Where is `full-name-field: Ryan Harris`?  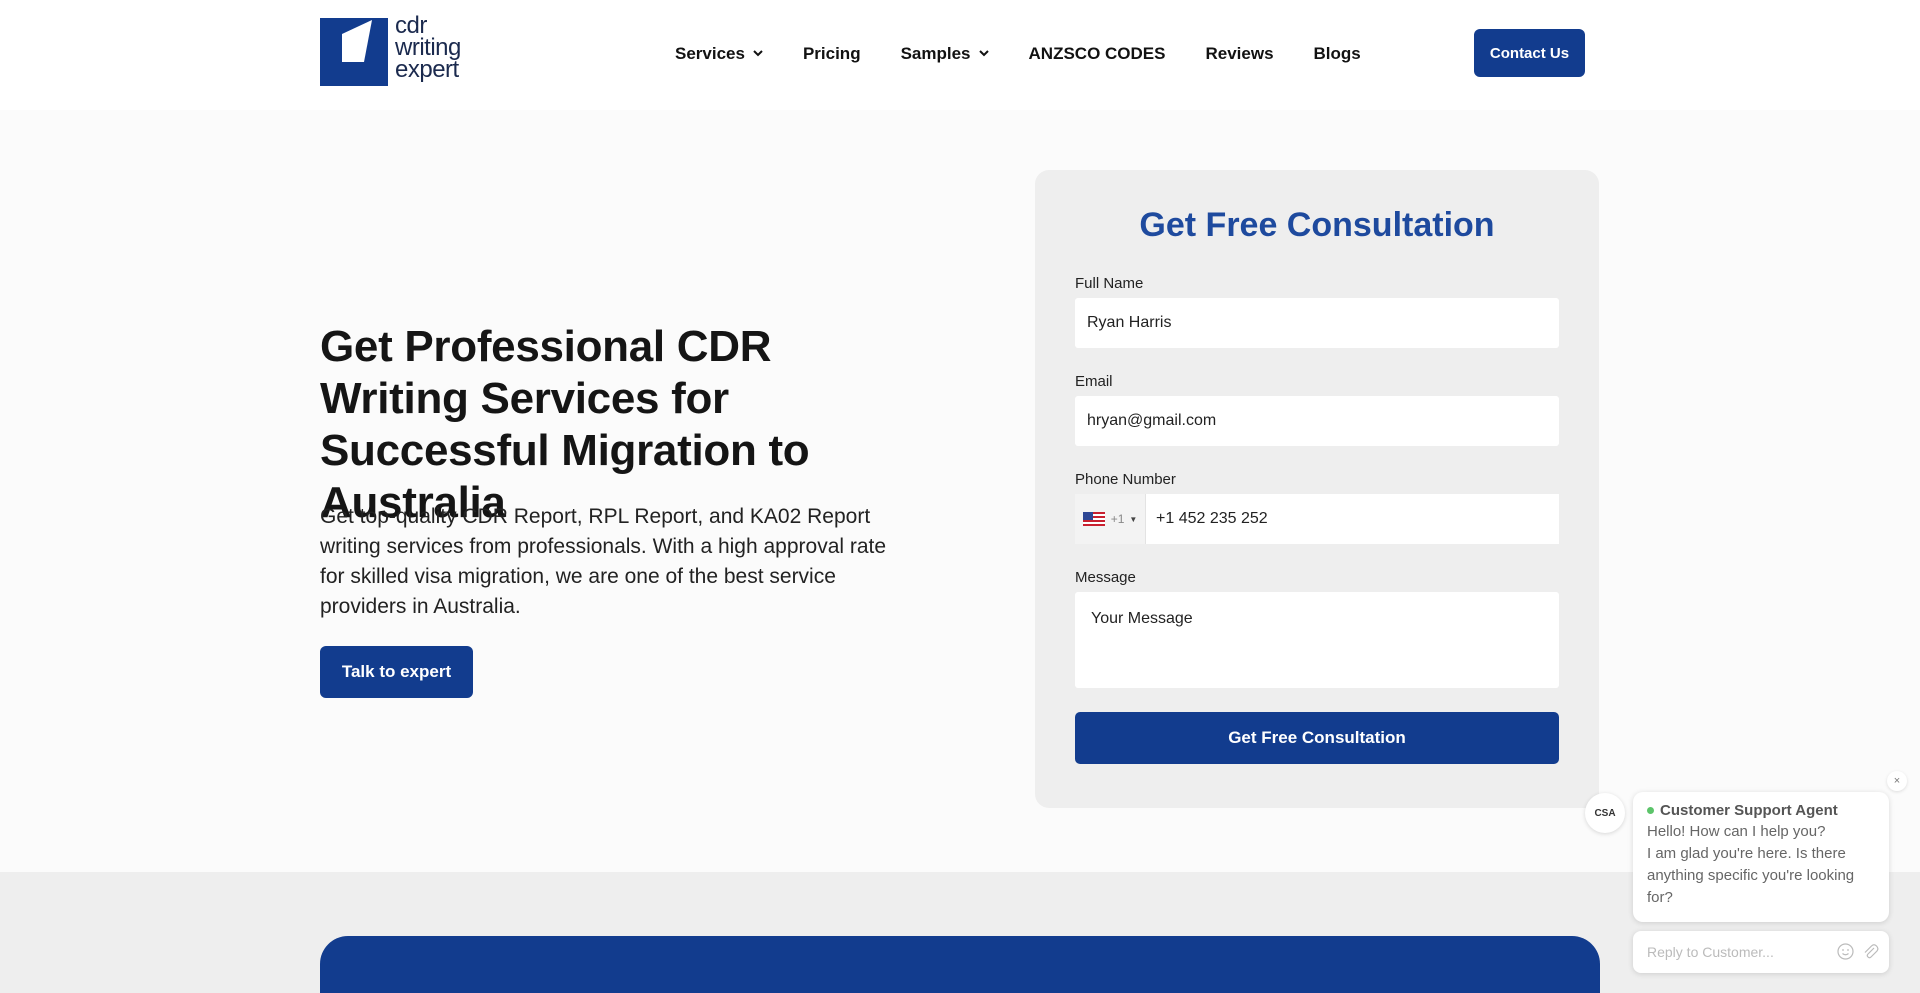 full-name-field: Ryan Harris is located at coordinates (1317, 323).